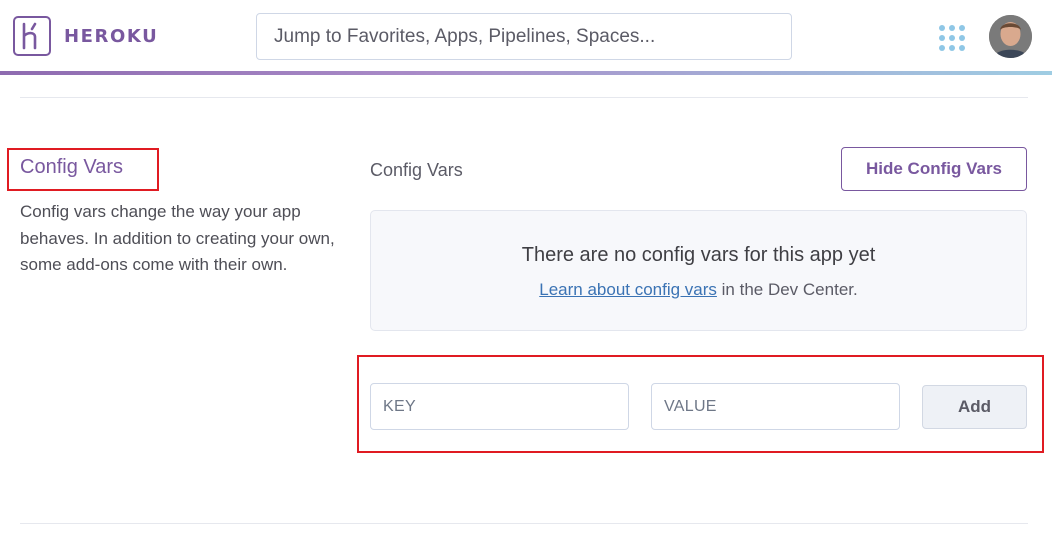 Image resolution: width=1052 pixels, height=545 pixels. I want to click on hide-config-vars-button: Hide Config Vars, so click(934, 169).